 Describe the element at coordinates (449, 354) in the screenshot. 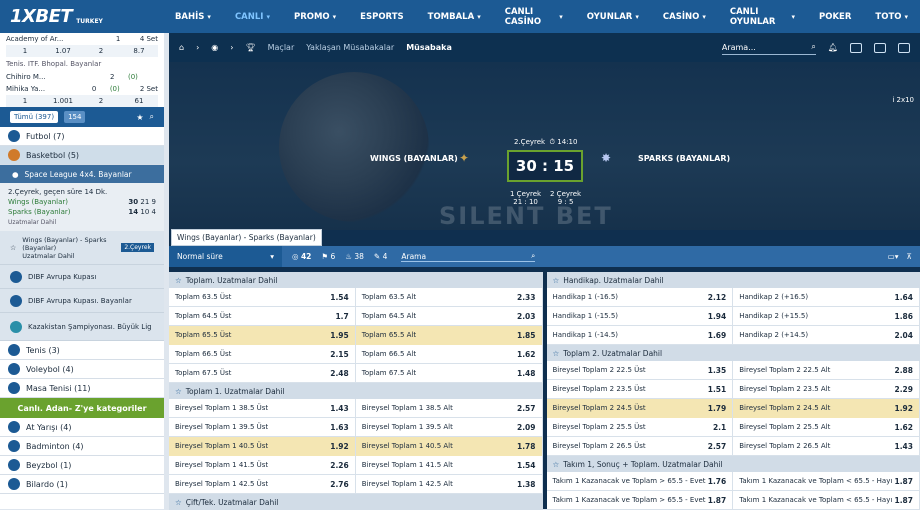

I see `odds-cell: Toplam 66.5 Alt1.62` at that location.